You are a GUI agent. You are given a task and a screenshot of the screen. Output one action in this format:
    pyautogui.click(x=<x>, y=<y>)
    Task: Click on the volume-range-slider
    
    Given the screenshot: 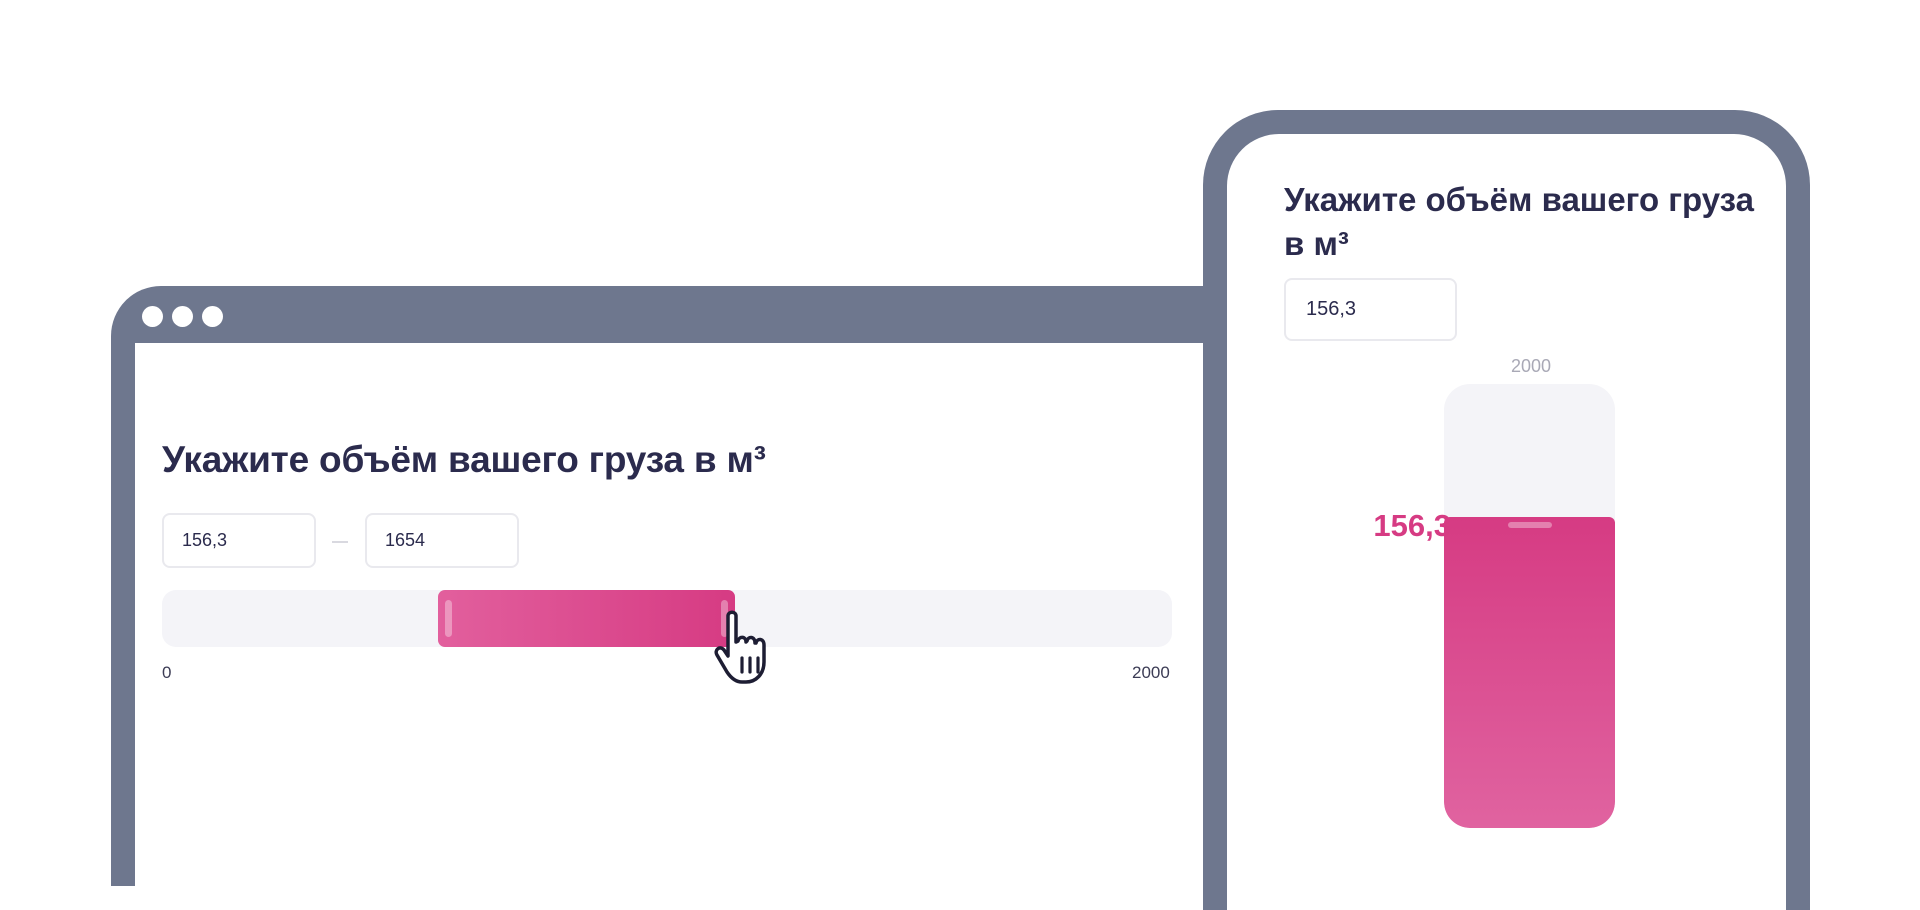 What is the action you would take?
    pyautogui.click(x=667, y=618)
    